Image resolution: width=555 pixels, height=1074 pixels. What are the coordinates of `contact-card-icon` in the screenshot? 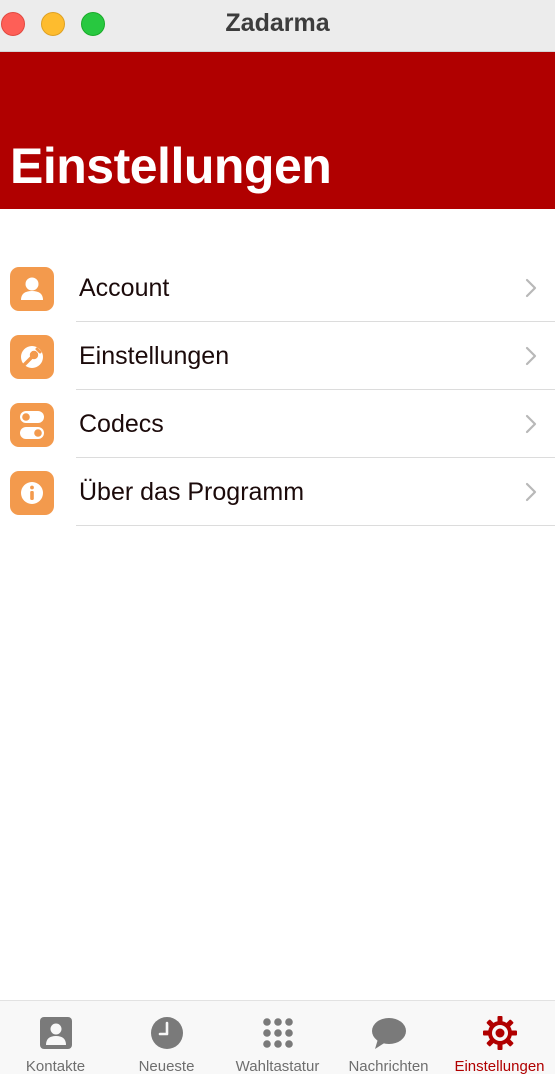 It's located at (55, 1033).